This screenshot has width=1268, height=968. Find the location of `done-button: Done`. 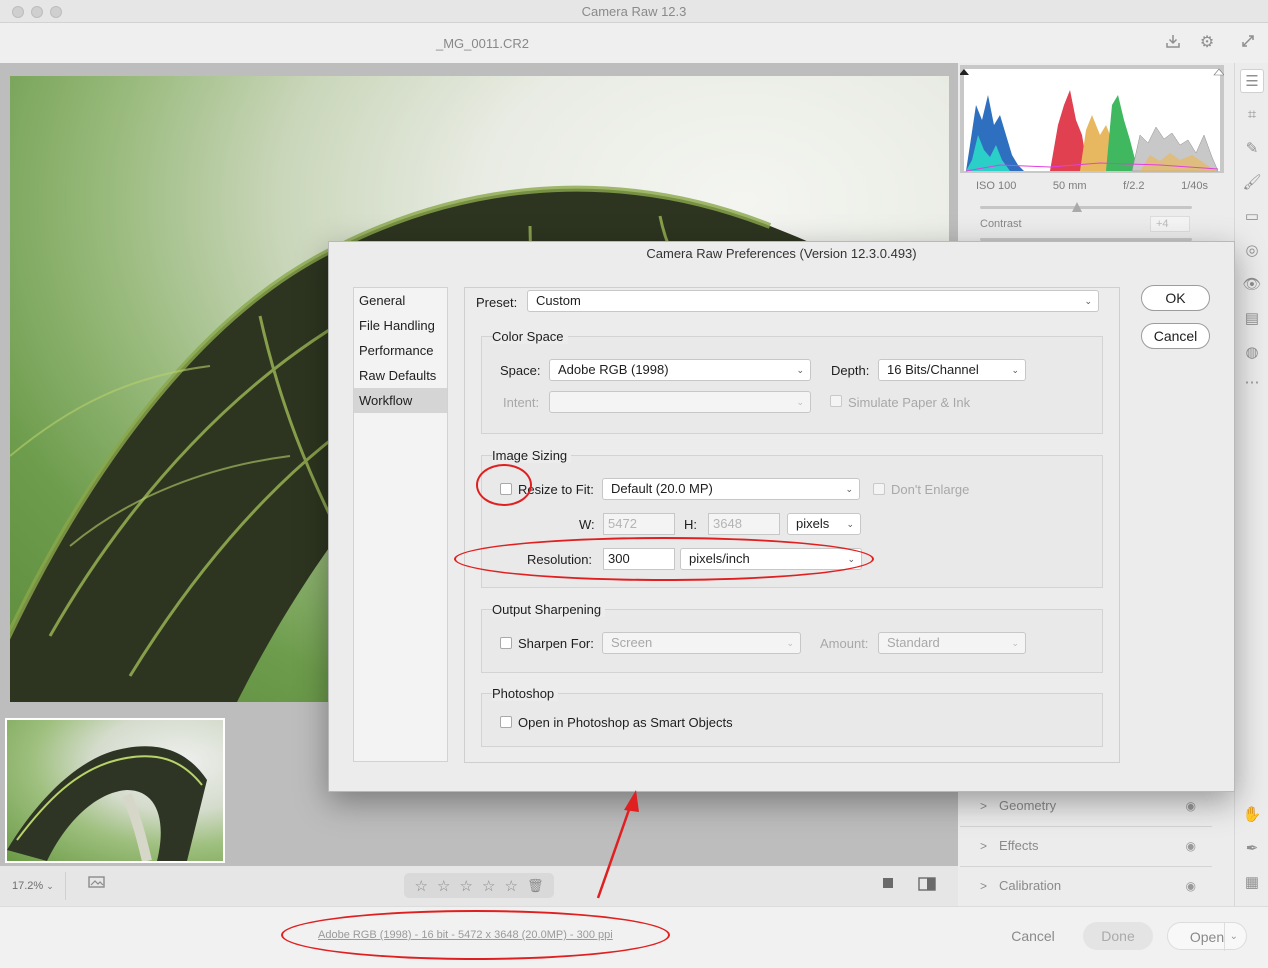

done-button: Done is located at coordinates (1118, 936).